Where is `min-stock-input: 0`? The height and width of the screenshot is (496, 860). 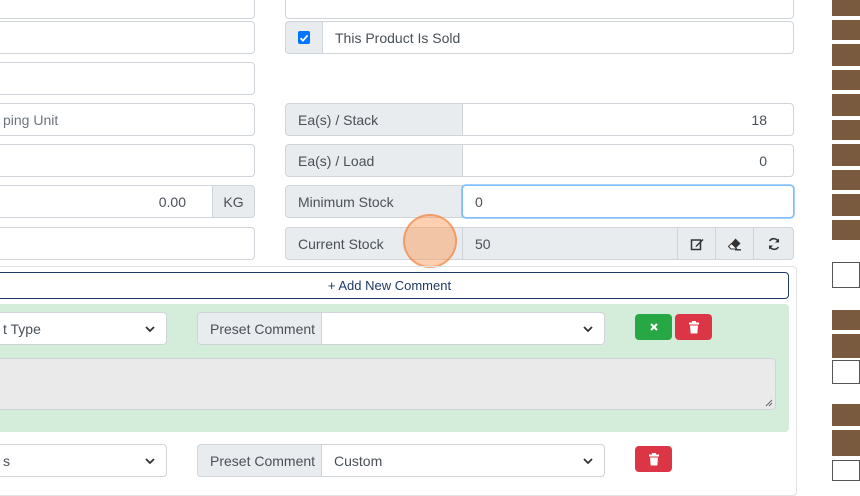 min-stock-input: 0 is located at coordinates (628, 201).